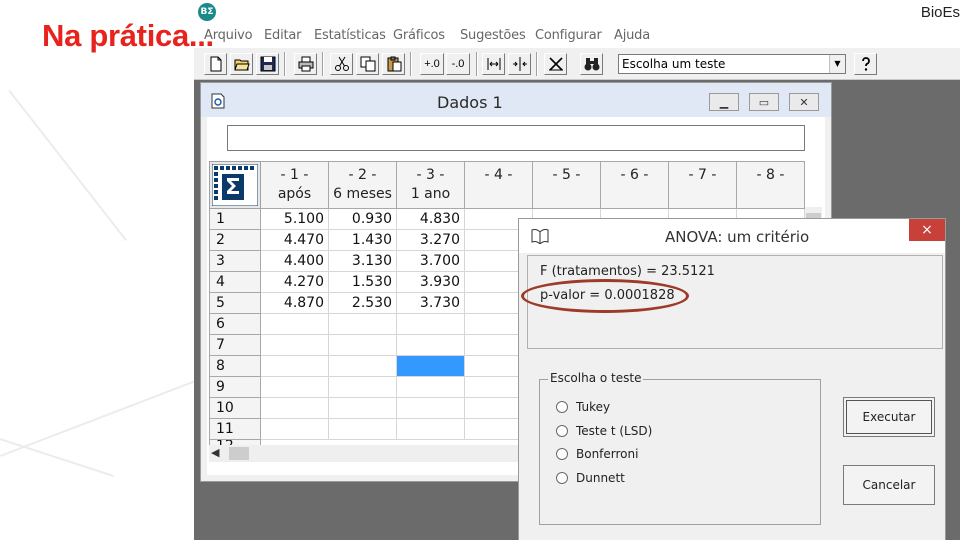 This screenshot has height=540, width=960. What do you see at coordinates (295, 185) in the screenshot?
I see `column-header: - 1 - após` at bounding box center [295, 185].